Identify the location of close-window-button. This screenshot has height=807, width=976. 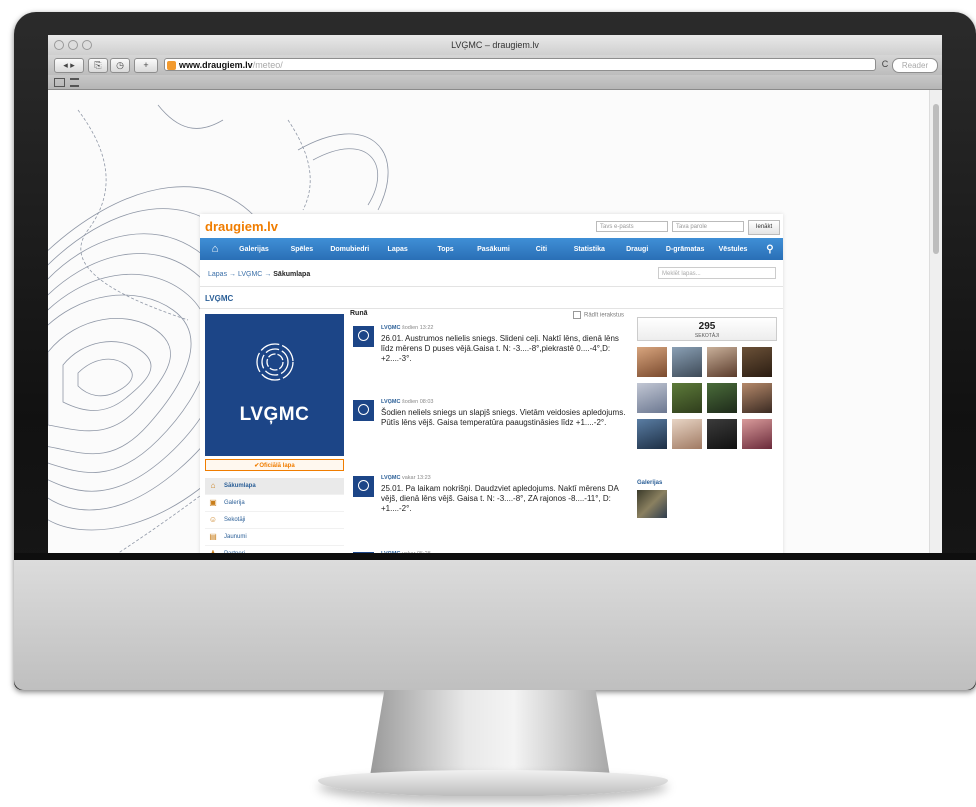
(59, 45).